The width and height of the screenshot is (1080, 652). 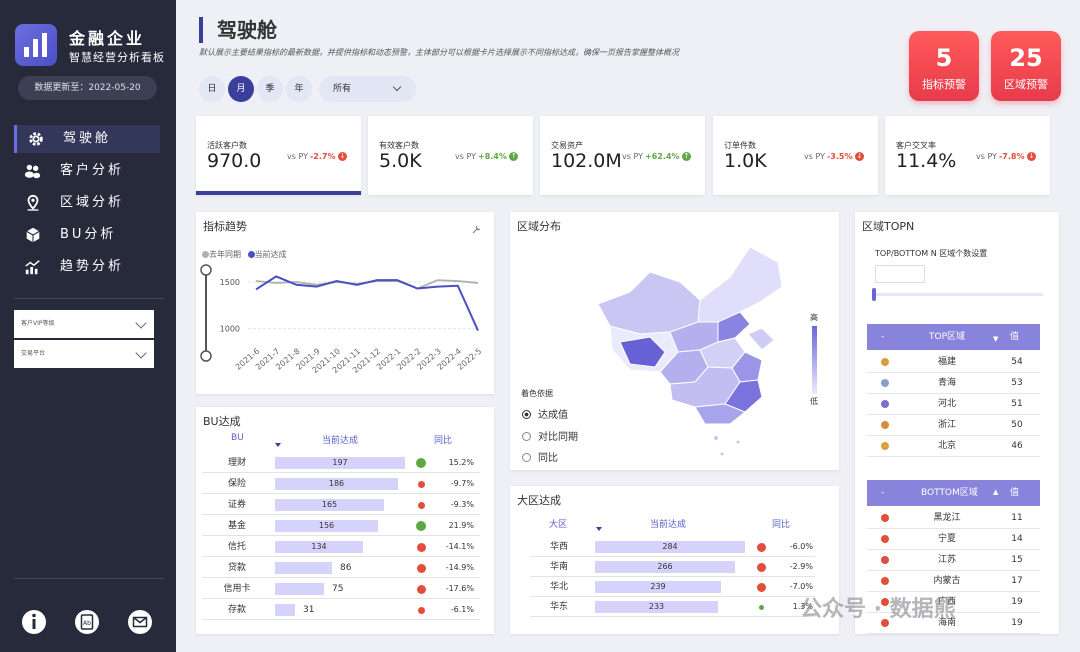 I want to click on sort-asc-icon: ▲, so click(x=995, y=492).